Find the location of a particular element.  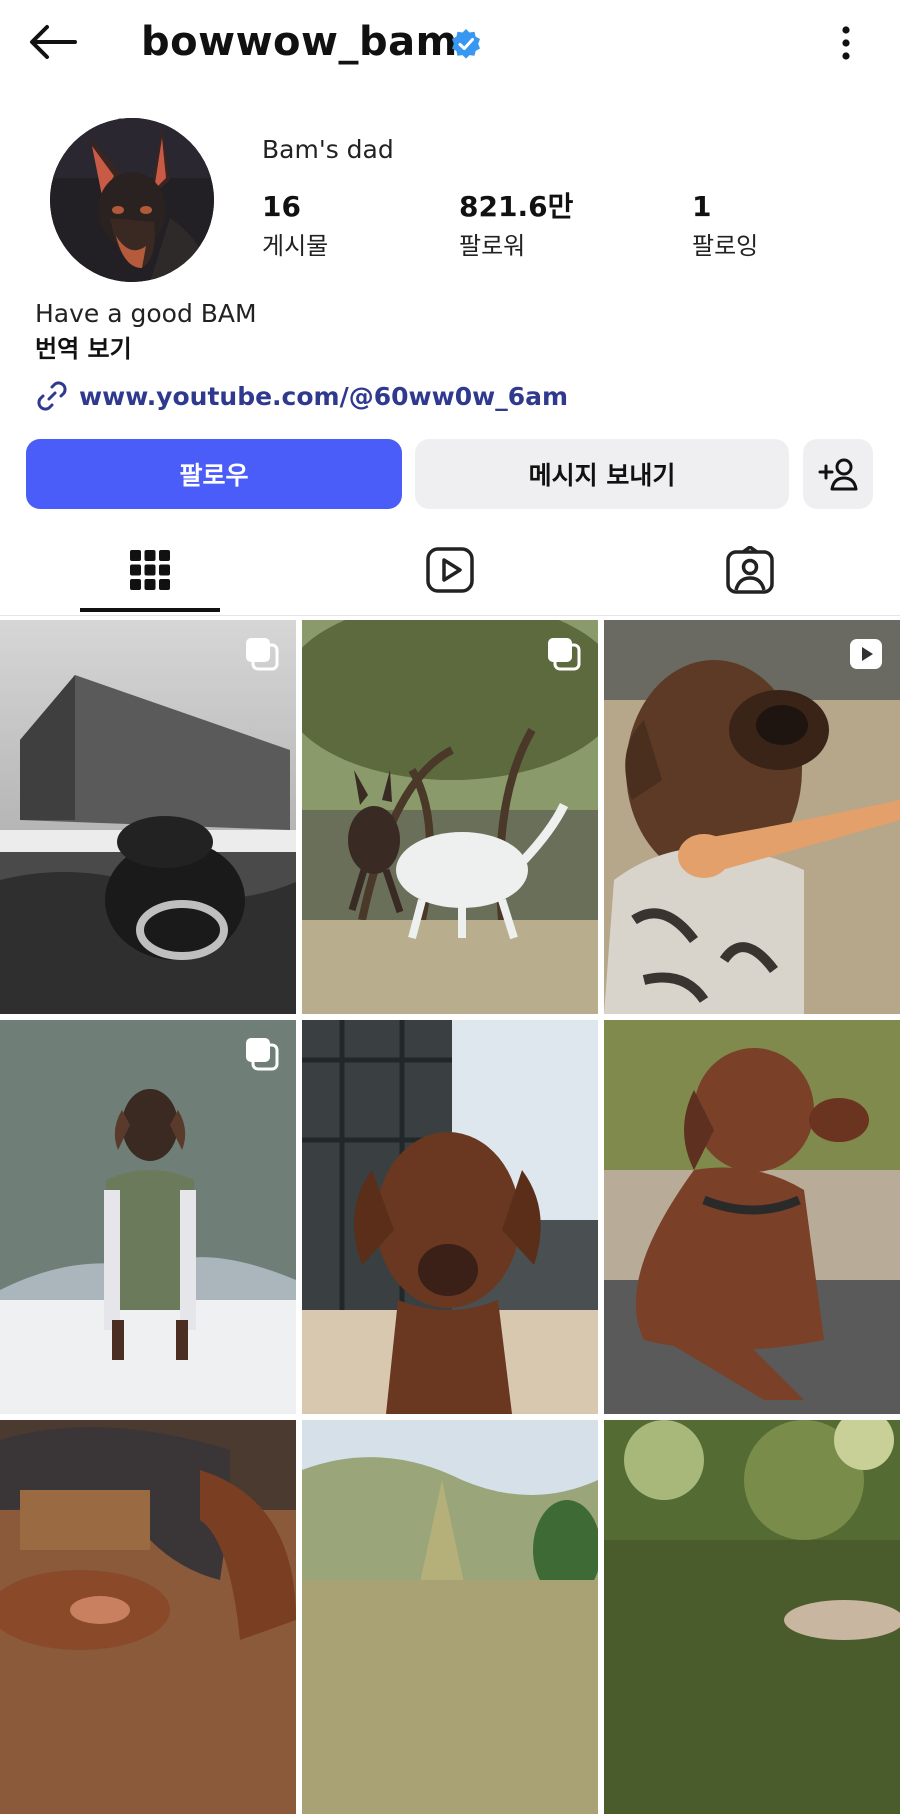

stat-posts: 16 게시물 is located at coordinates (362, 226).